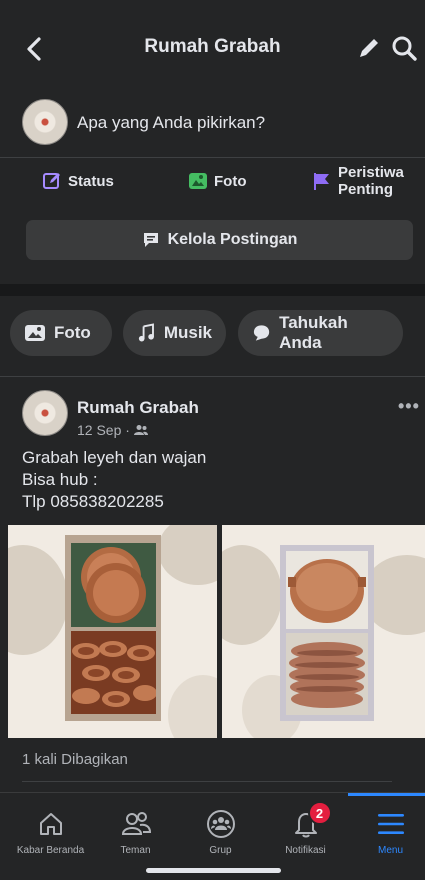  I want to click on menu-icon, so click(390, 824).